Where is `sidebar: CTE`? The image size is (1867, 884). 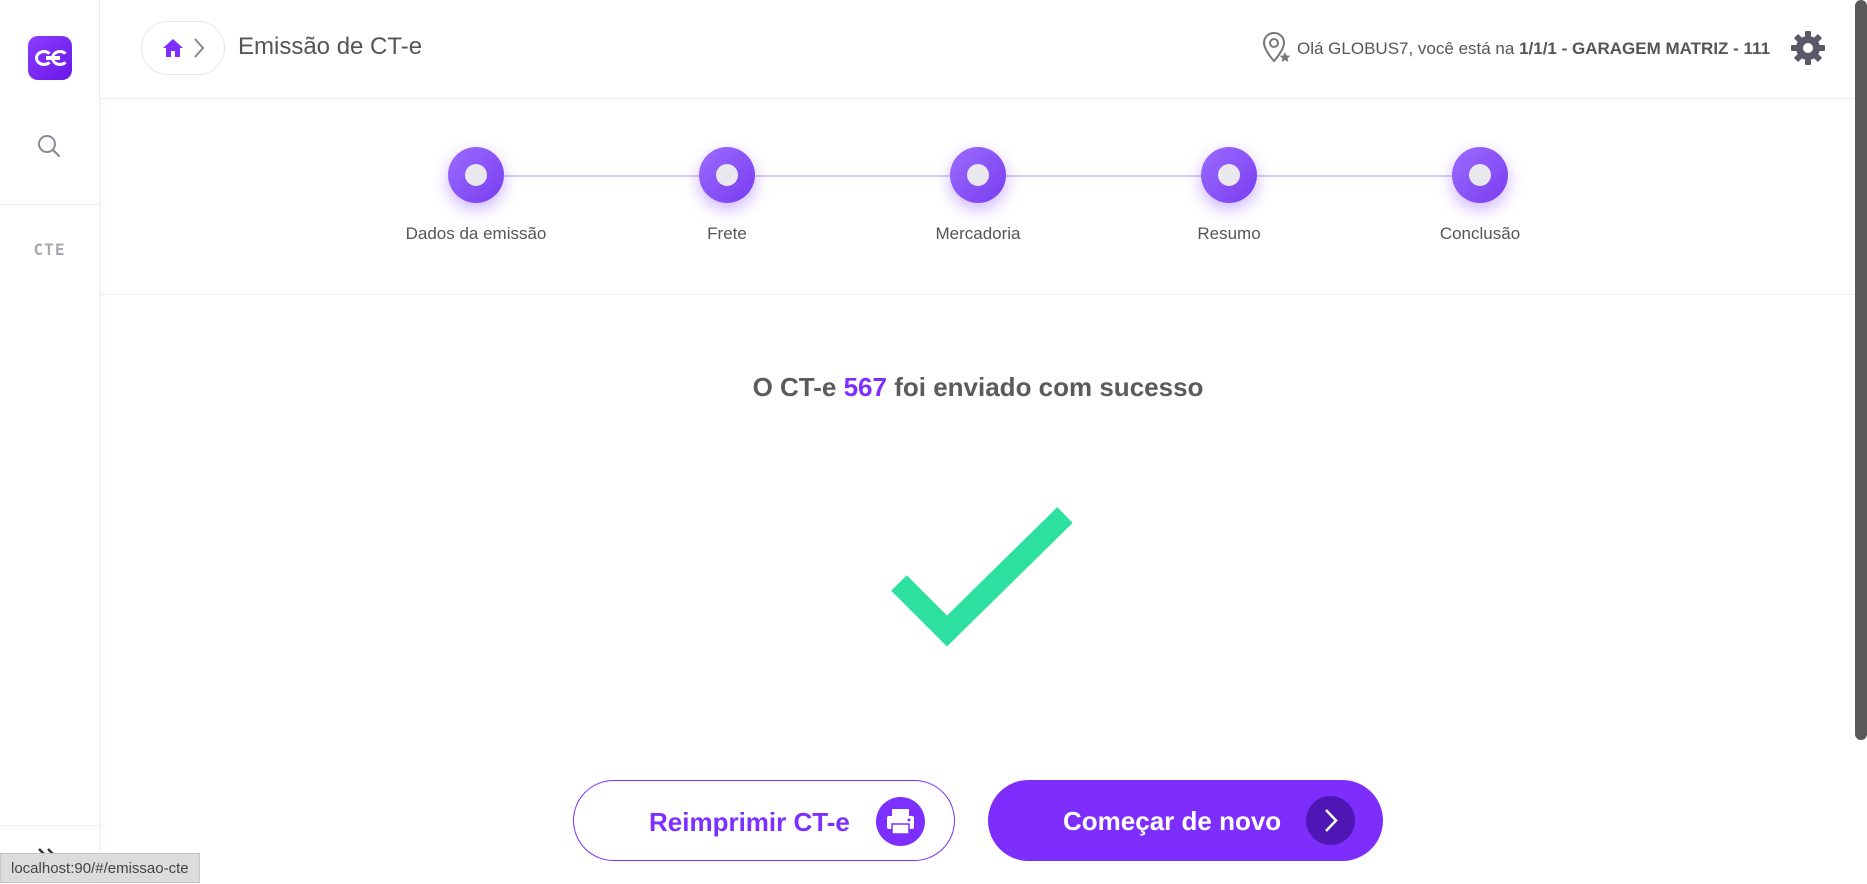 sidebar: CTE is located at coordinates (50, 441).